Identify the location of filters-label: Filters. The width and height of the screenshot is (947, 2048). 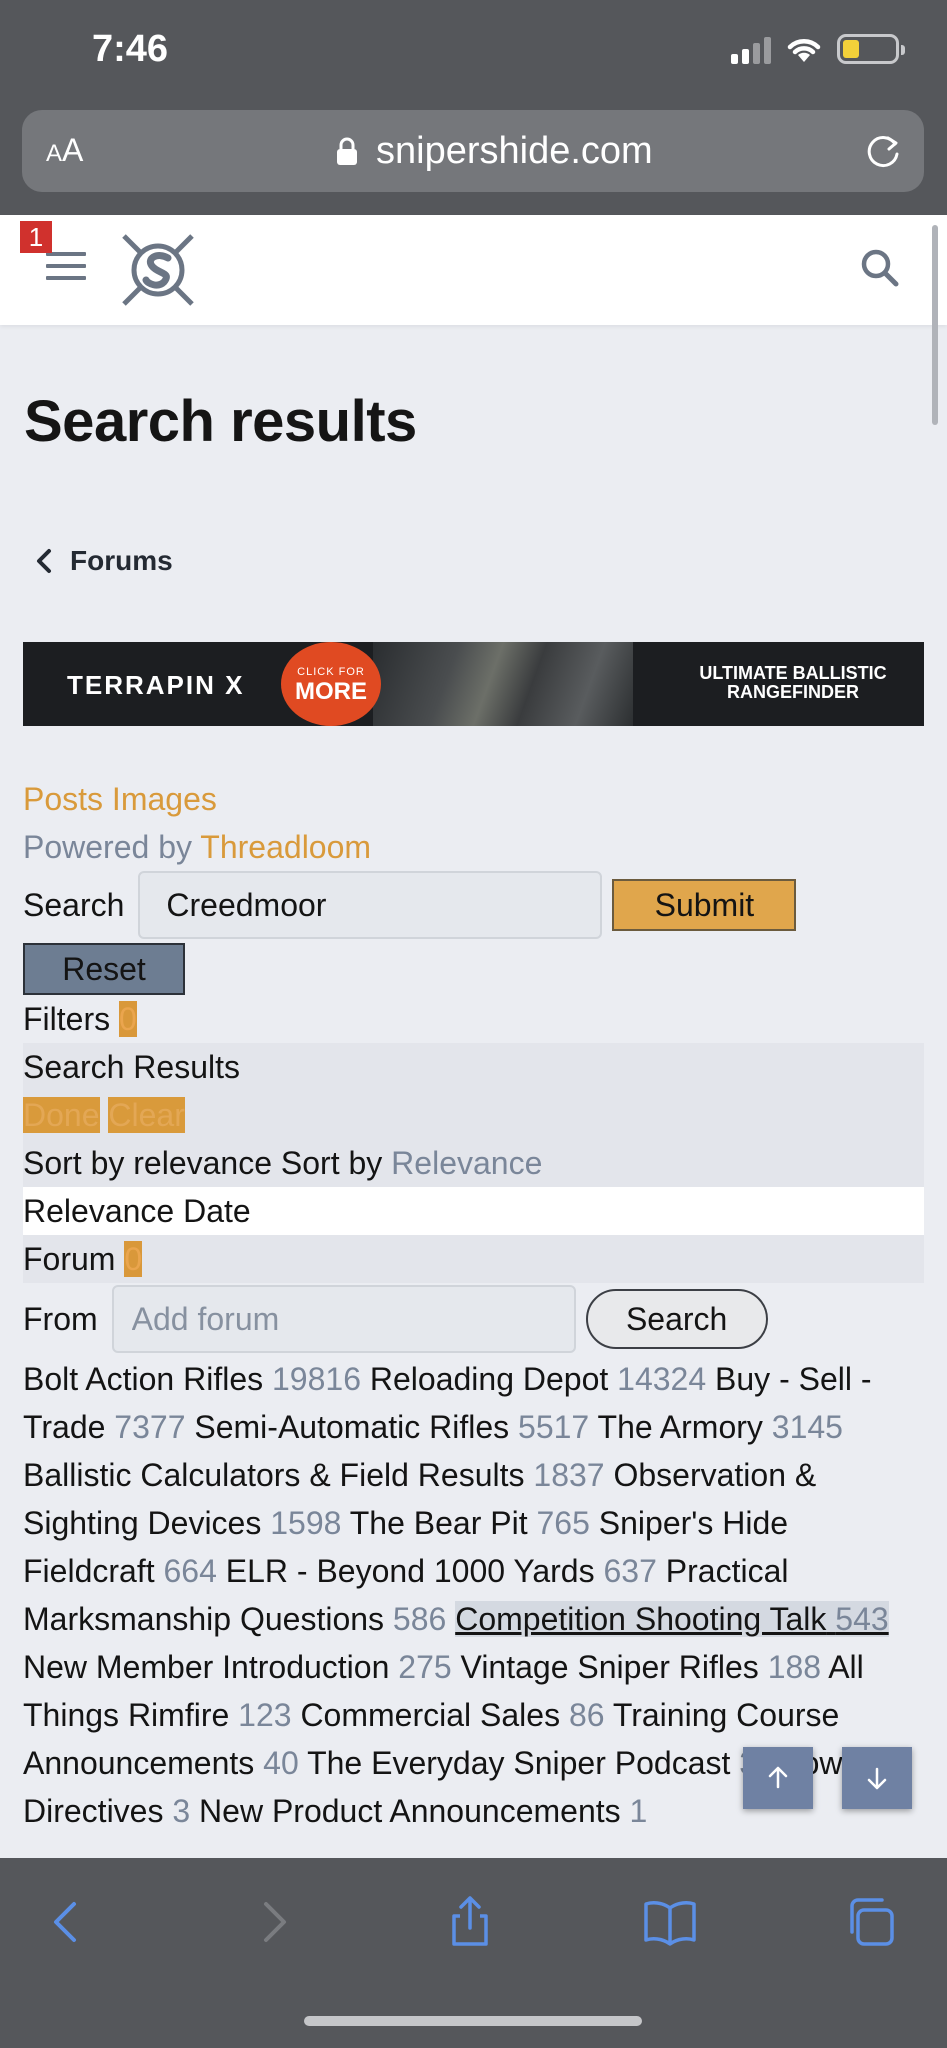
(66, 1019).